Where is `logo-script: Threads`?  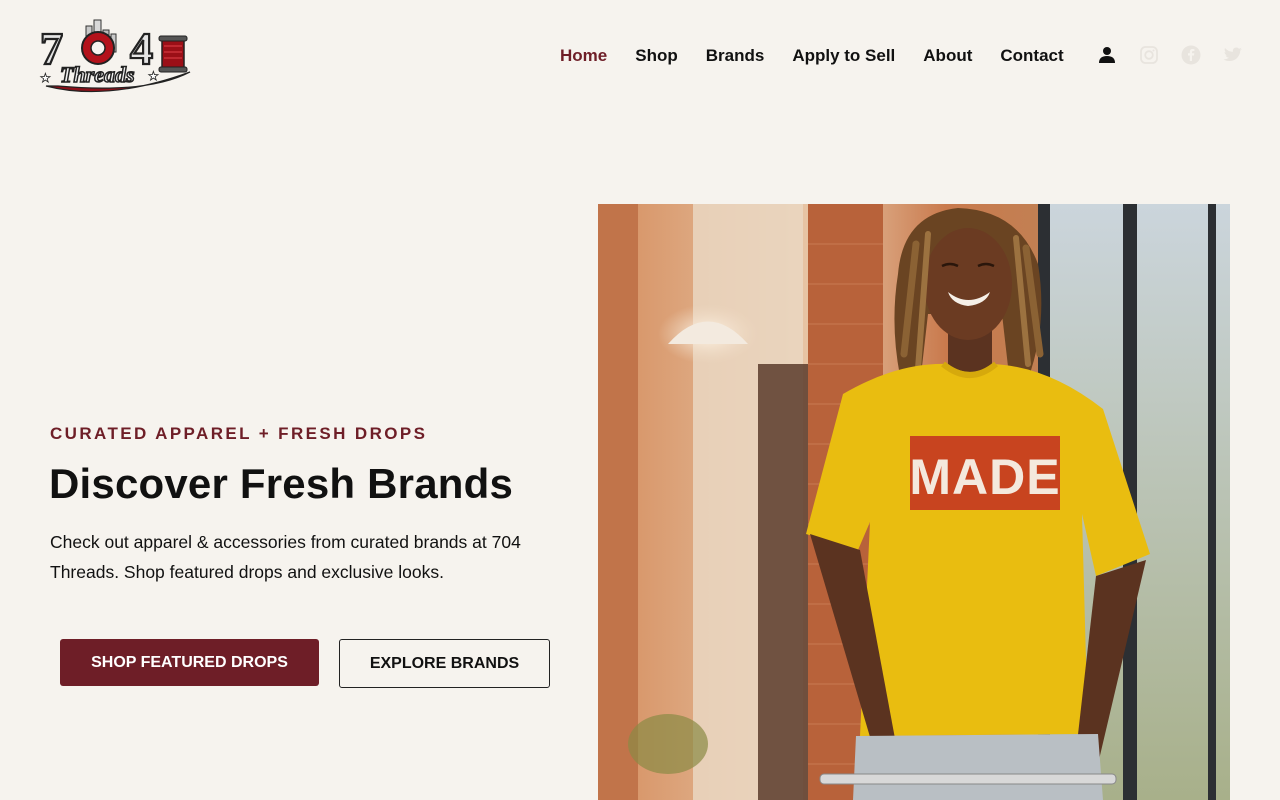
logo-script: Threads is located at coordinates (97, 74).